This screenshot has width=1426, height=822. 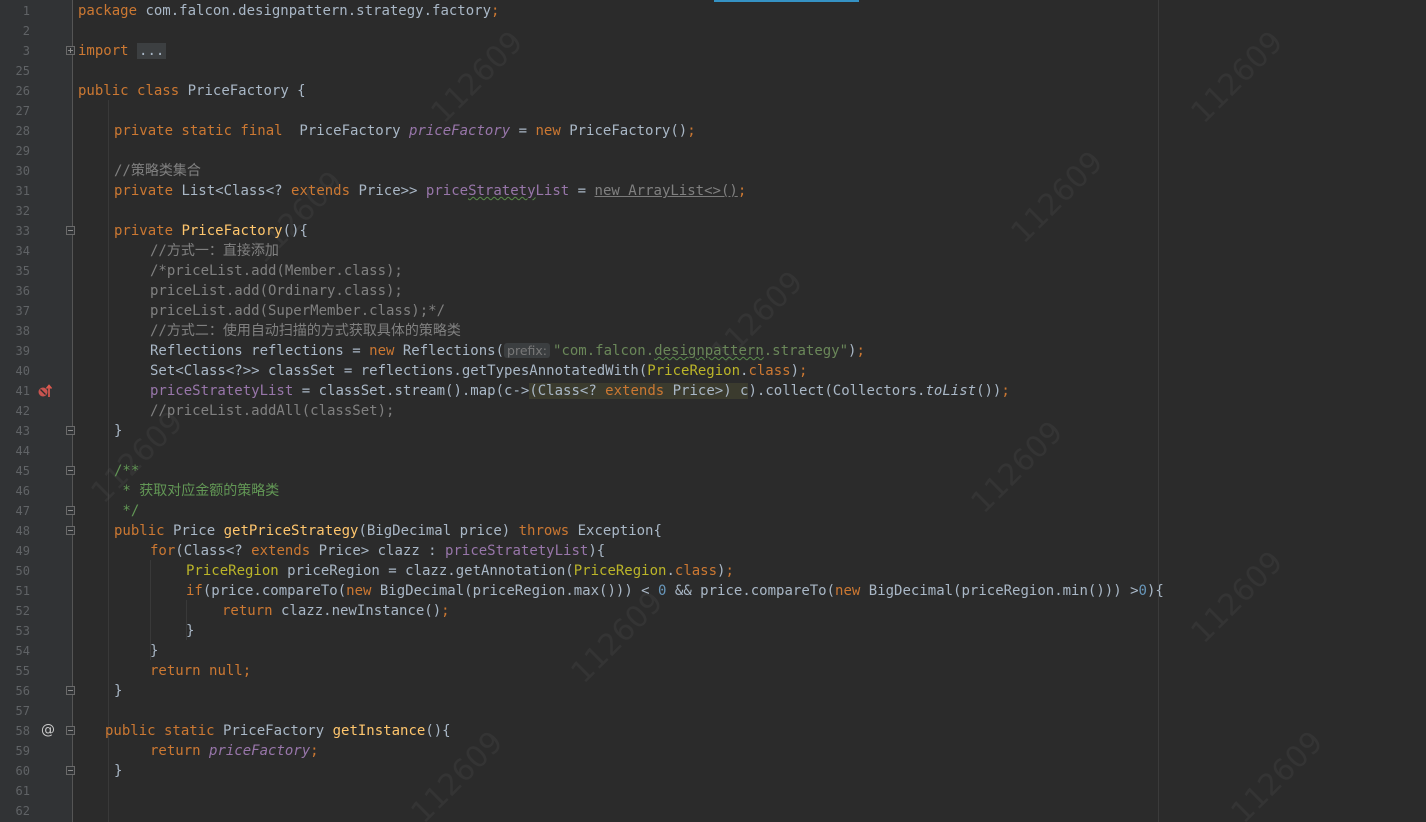 I want to click on params: (BigDecimal price), so click(x=438, y=531).